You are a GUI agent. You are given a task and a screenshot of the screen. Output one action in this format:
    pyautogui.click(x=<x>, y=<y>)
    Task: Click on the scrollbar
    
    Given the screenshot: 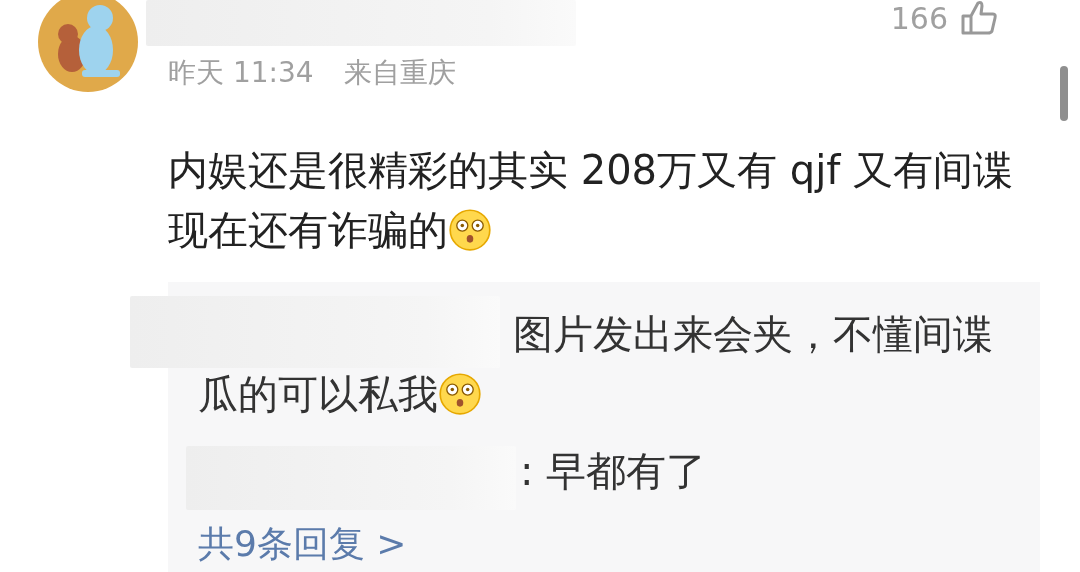 What is the action you would take?
    pyautogui.click(x=1064, y=93)
    